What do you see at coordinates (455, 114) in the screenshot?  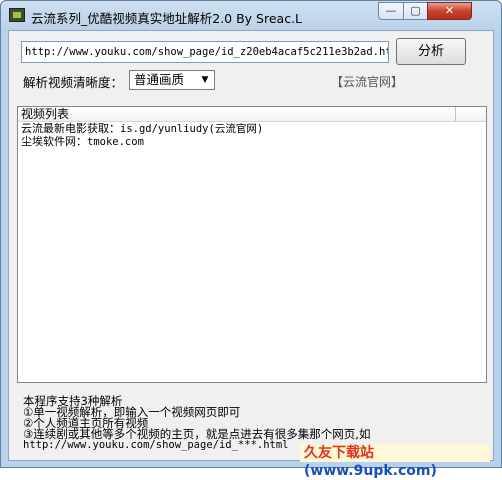 I see `column-divider` at bounding box center [455, 114].